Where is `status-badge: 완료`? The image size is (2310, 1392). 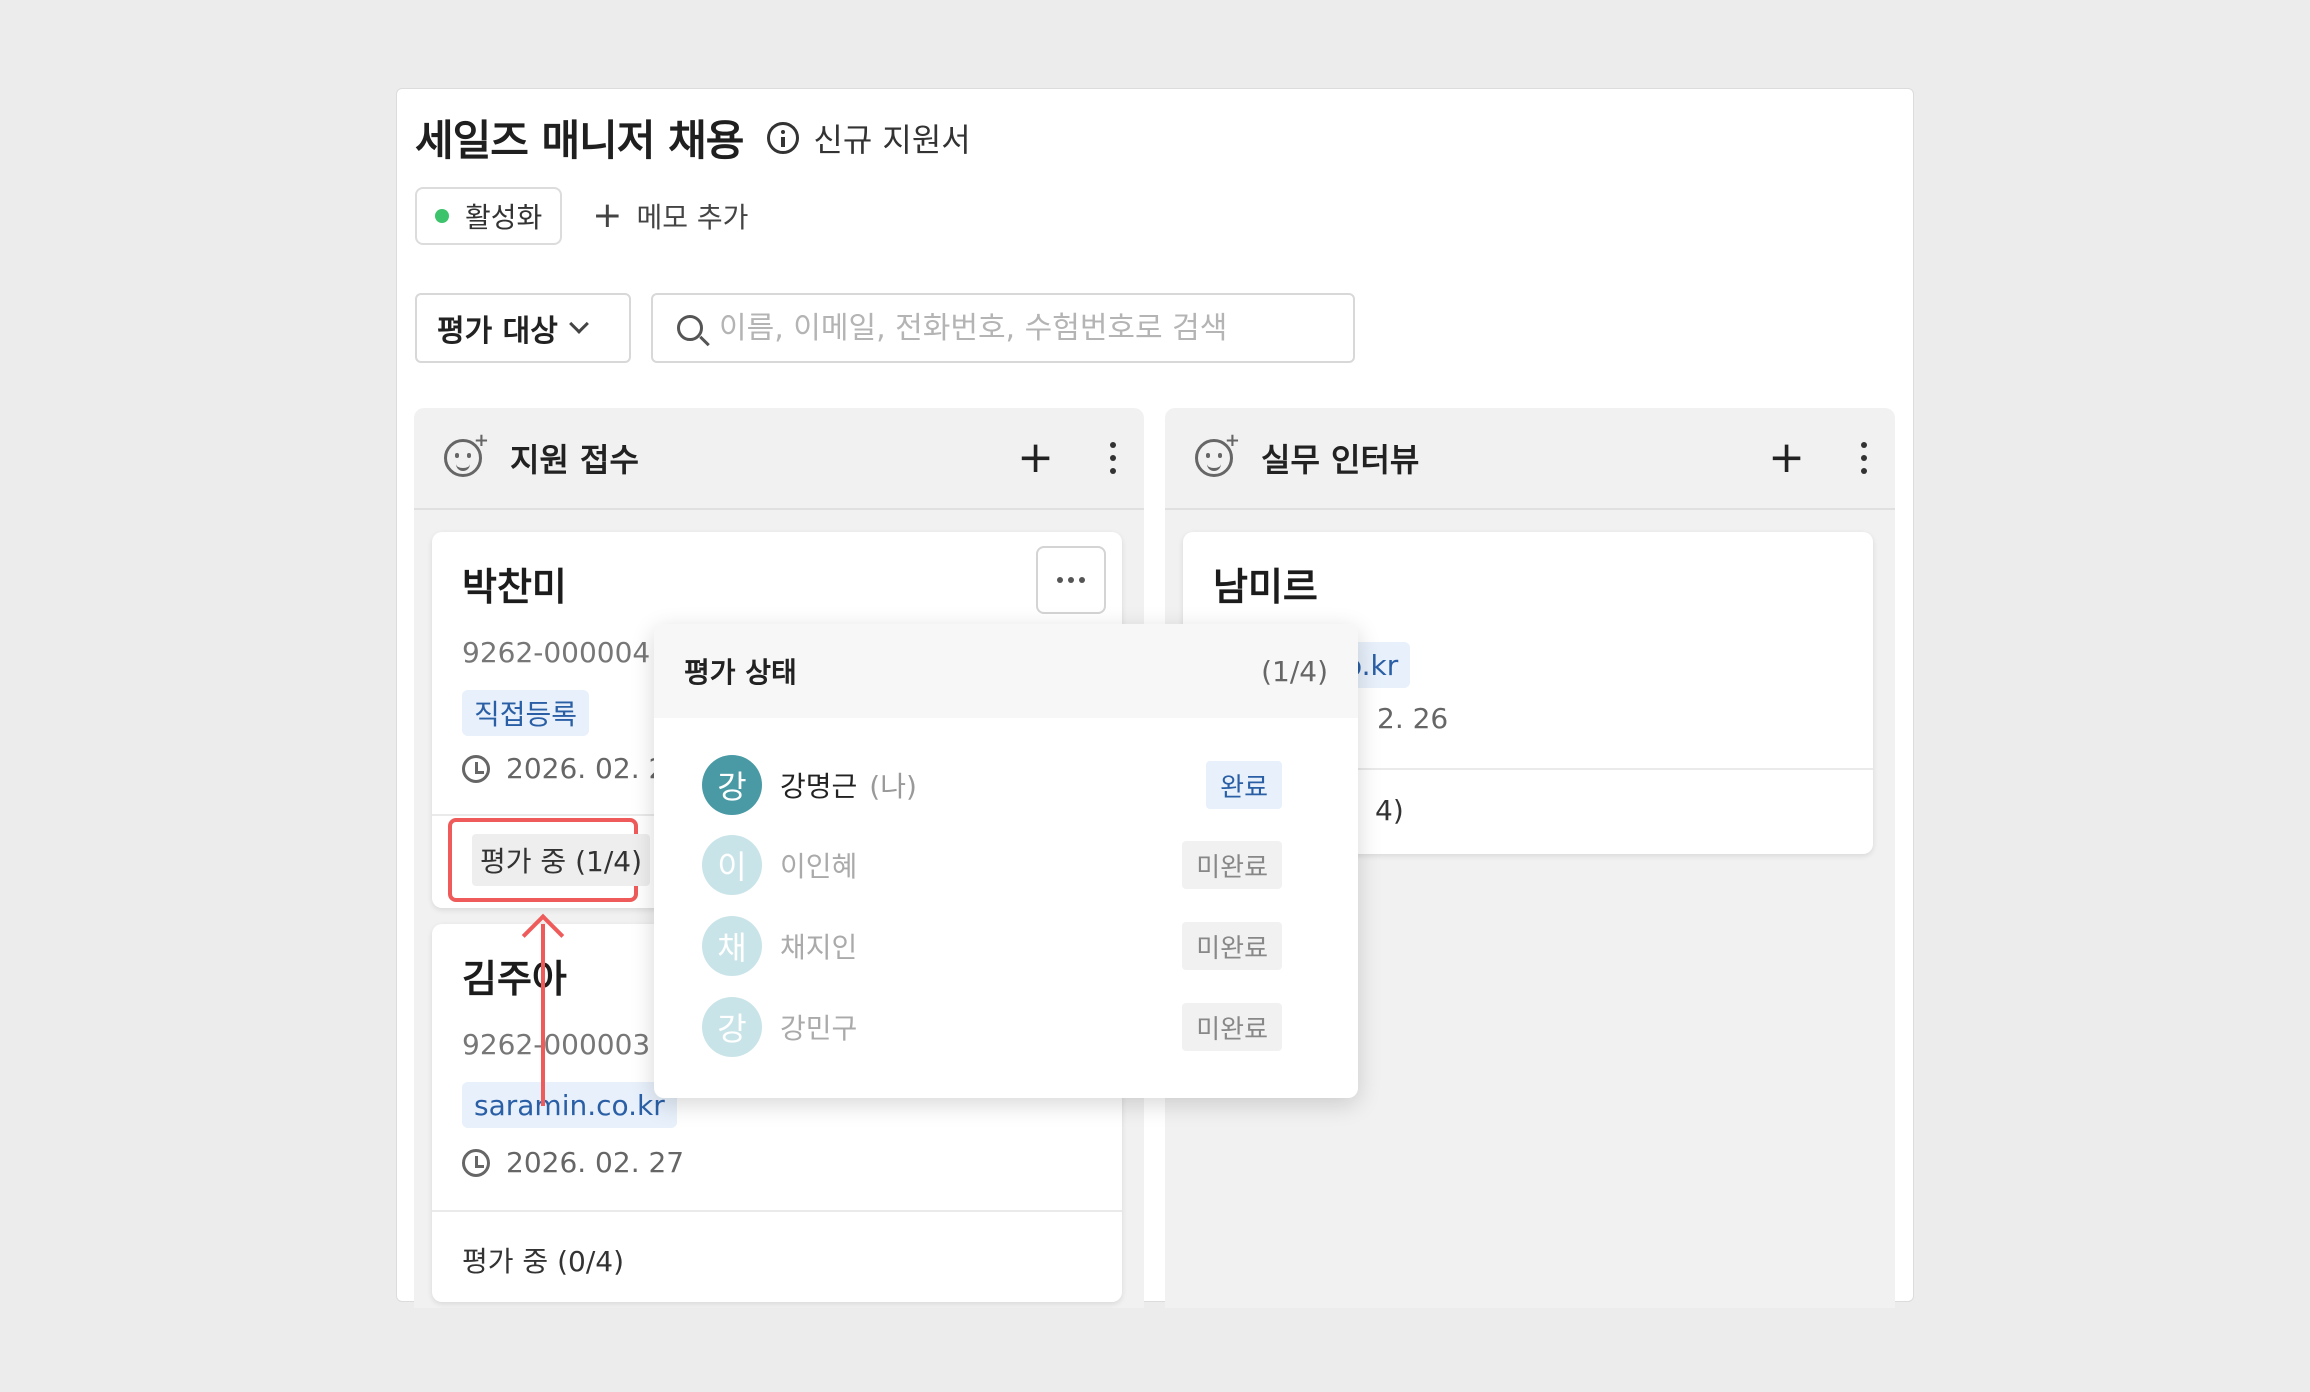
status-badge: 완료 is located at coordinates (1244, 785).